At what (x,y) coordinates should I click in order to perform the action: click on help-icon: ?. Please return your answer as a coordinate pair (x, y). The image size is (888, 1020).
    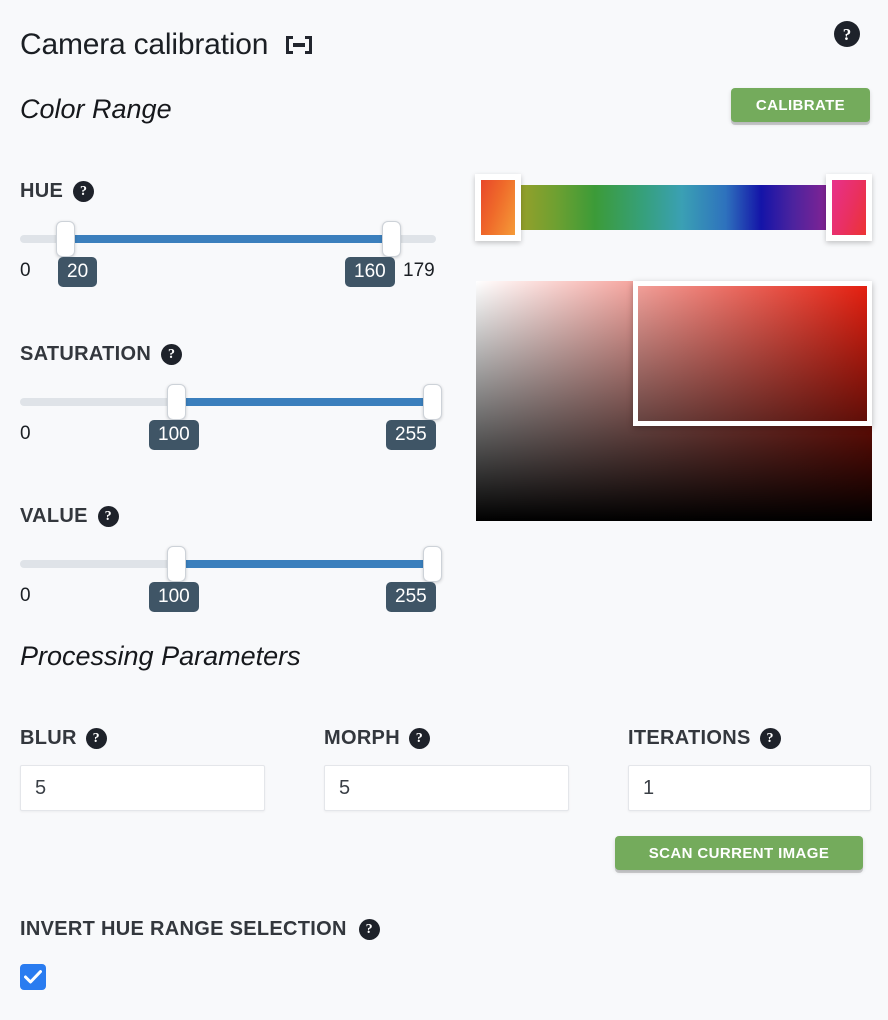
    Looking at the image, I should click on (847, 34).